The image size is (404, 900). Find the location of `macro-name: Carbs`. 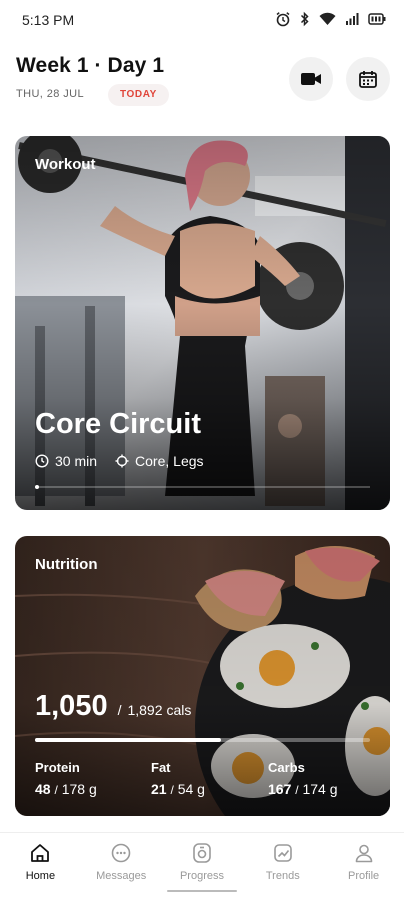

macro-name: Carbs is located at coordinates (286, 767).